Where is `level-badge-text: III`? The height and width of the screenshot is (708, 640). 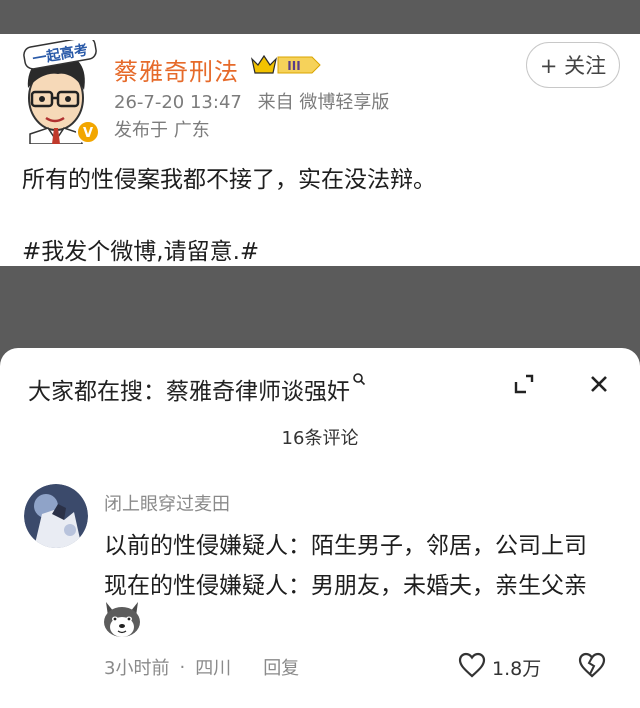
level-badge-text: III is located at coordinates (293, 66).